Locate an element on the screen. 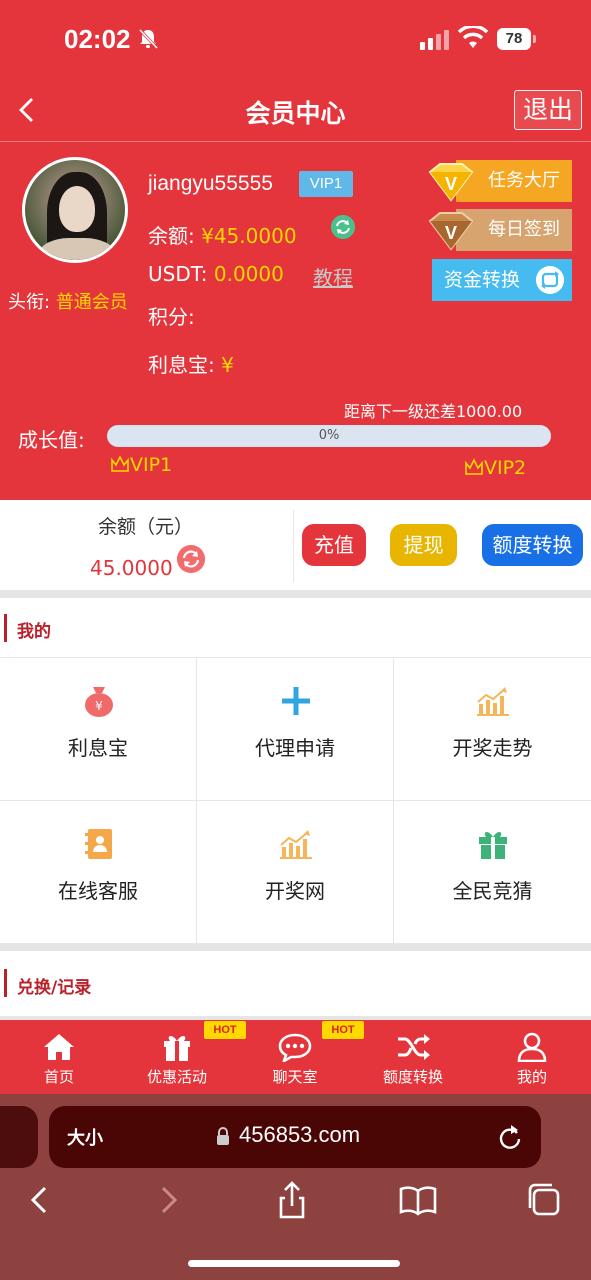 Image resolution: width=591 pixels, height=1280 pixels. battery-indicator: 78 is located at coordinates (517, 39).